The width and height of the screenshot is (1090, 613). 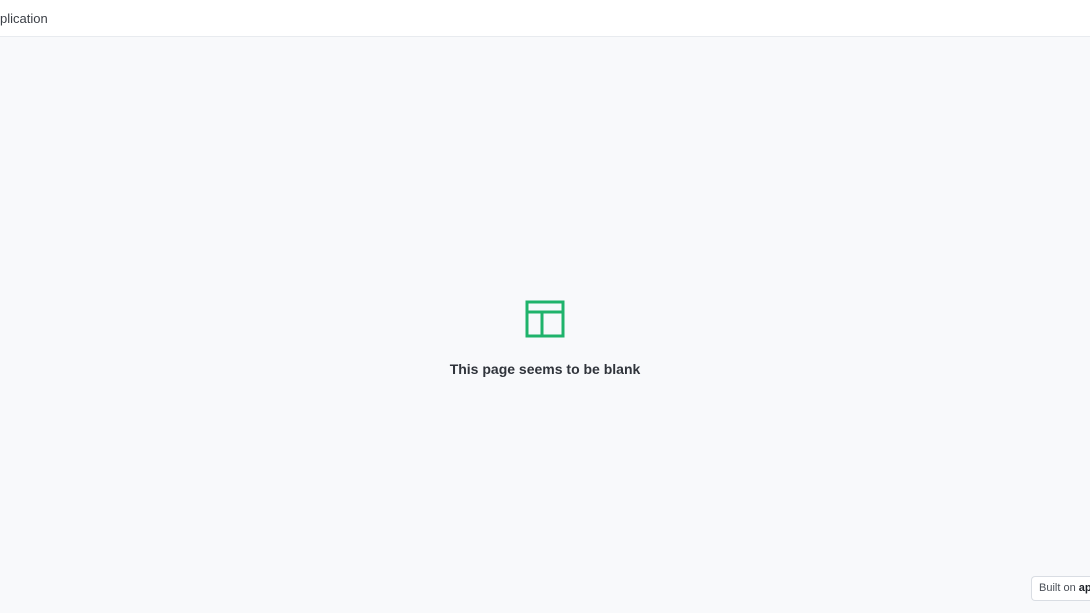 I want to click on empty-state-message: This page seems to be blank, so click(x=545, y=369).